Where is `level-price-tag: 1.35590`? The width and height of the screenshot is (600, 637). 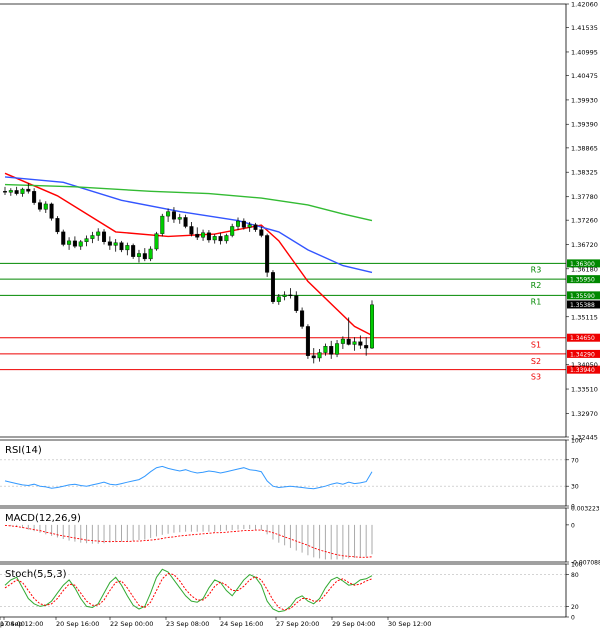
level-price-tag: 1.35590 is located at coordinates (582, 296).